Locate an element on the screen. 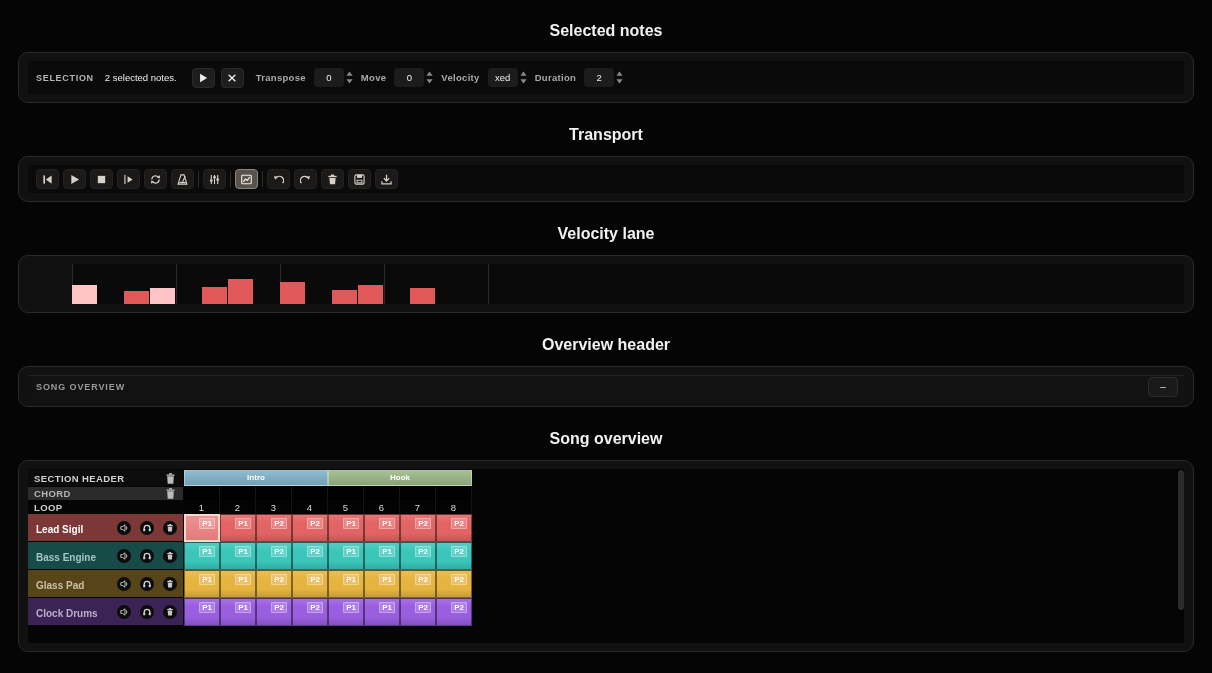 The height and width of the screenshot is (673, 1212). loop-button is located at coordinates (155, 179).